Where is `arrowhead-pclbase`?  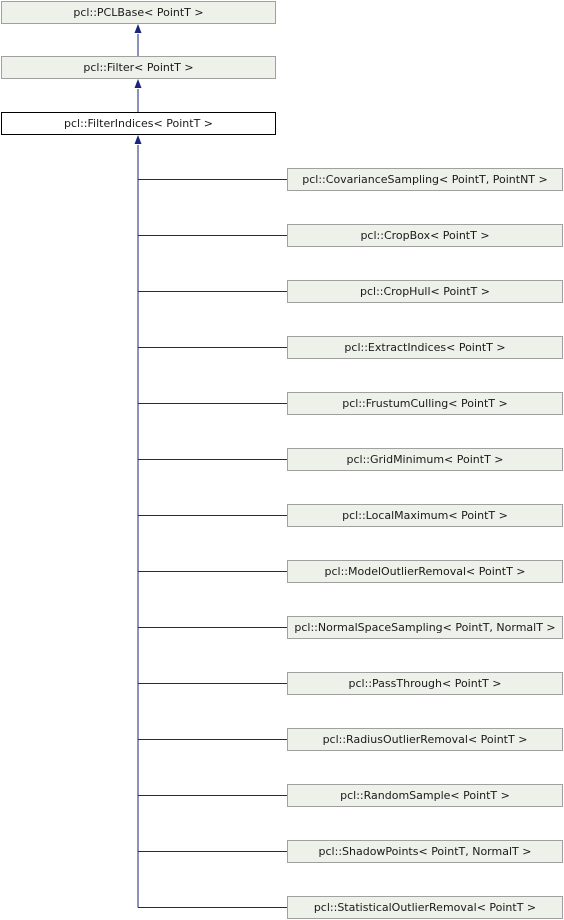 arrowhead-pclbase is located at coordinates (138, 28).